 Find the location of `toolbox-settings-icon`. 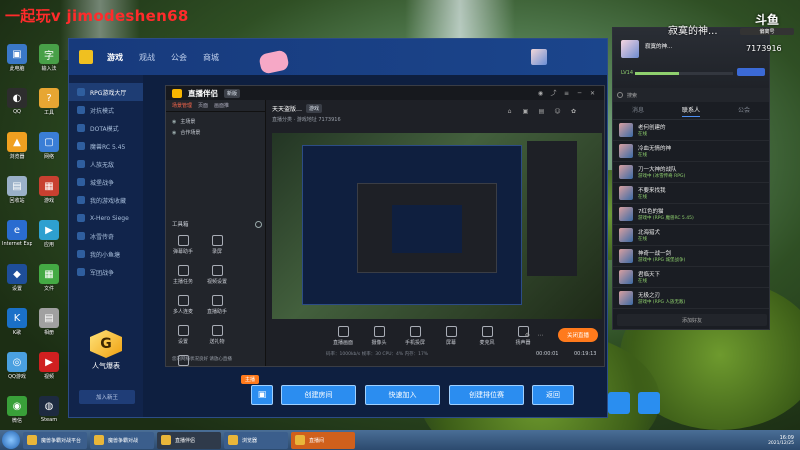

toolbox-settings-icon is located at coordinates (258, 224).